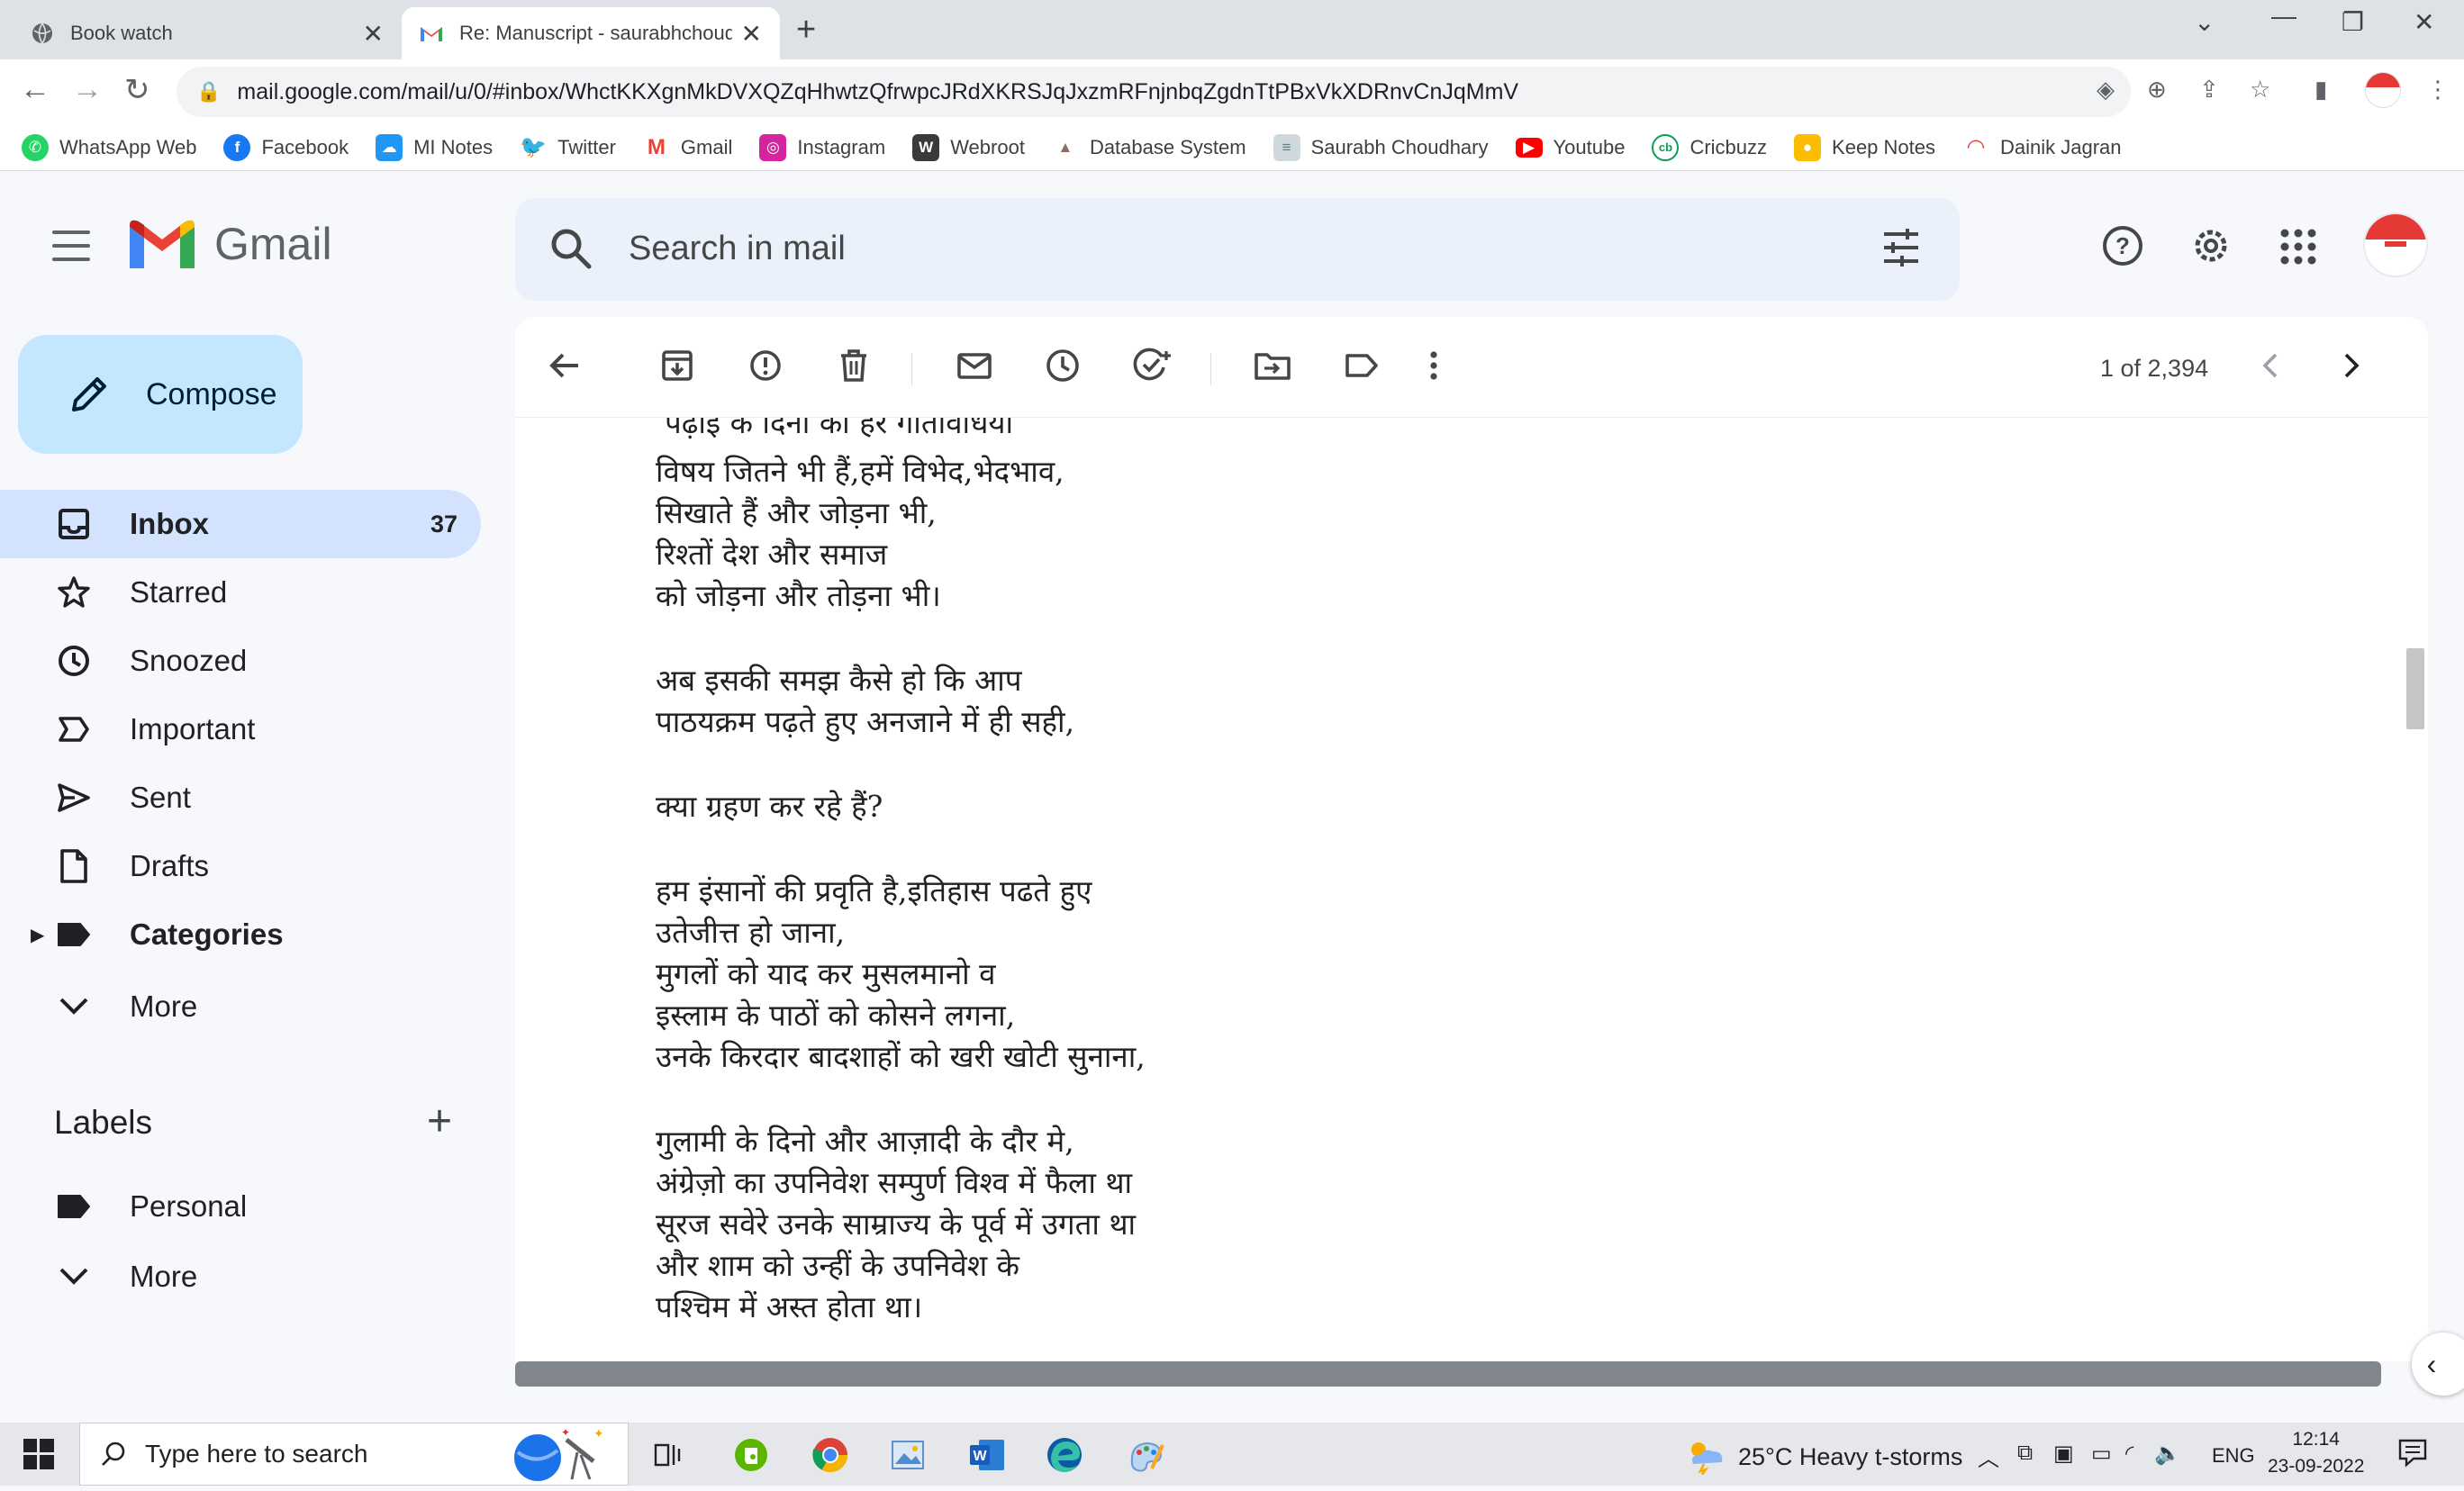  What do you see at coordinates (439, 1121) in the screenshot?
I see `add-label-icon: +` at bounding box center [439, 1121].